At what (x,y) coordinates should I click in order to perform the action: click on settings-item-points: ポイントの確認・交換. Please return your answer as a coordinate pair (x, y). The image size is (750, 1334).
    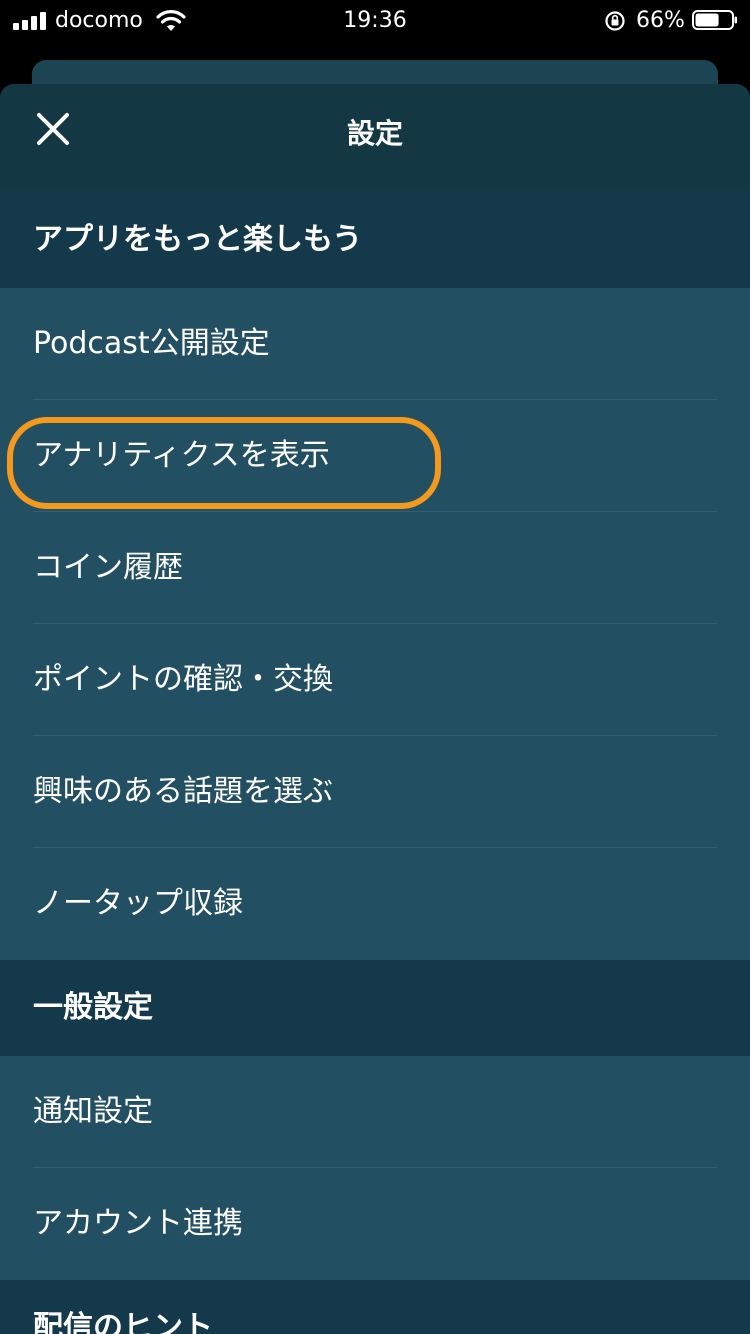
    Looking at the image, I should click on (375, 680).